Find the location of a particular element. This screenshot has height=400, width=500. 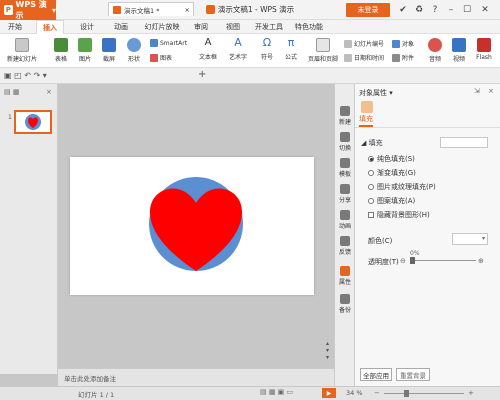

attachment-button: 附件 is located at coordinates (403, 57).